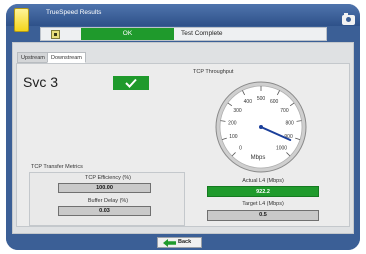  Describe the element at coordinates (258, 158) in the screenshot. I see `gauge-unit-label: Mbps` at that location.